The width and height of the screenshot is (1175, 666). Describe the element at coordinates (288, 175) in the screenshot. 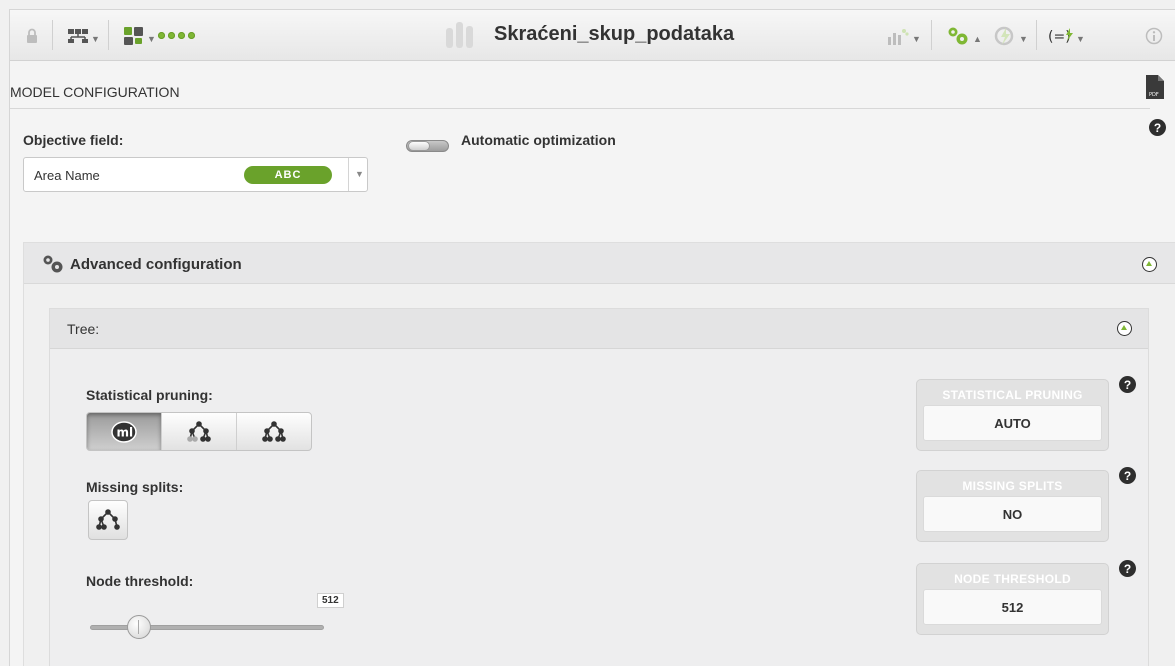

I see `field-type-badge: ABC` at that location.